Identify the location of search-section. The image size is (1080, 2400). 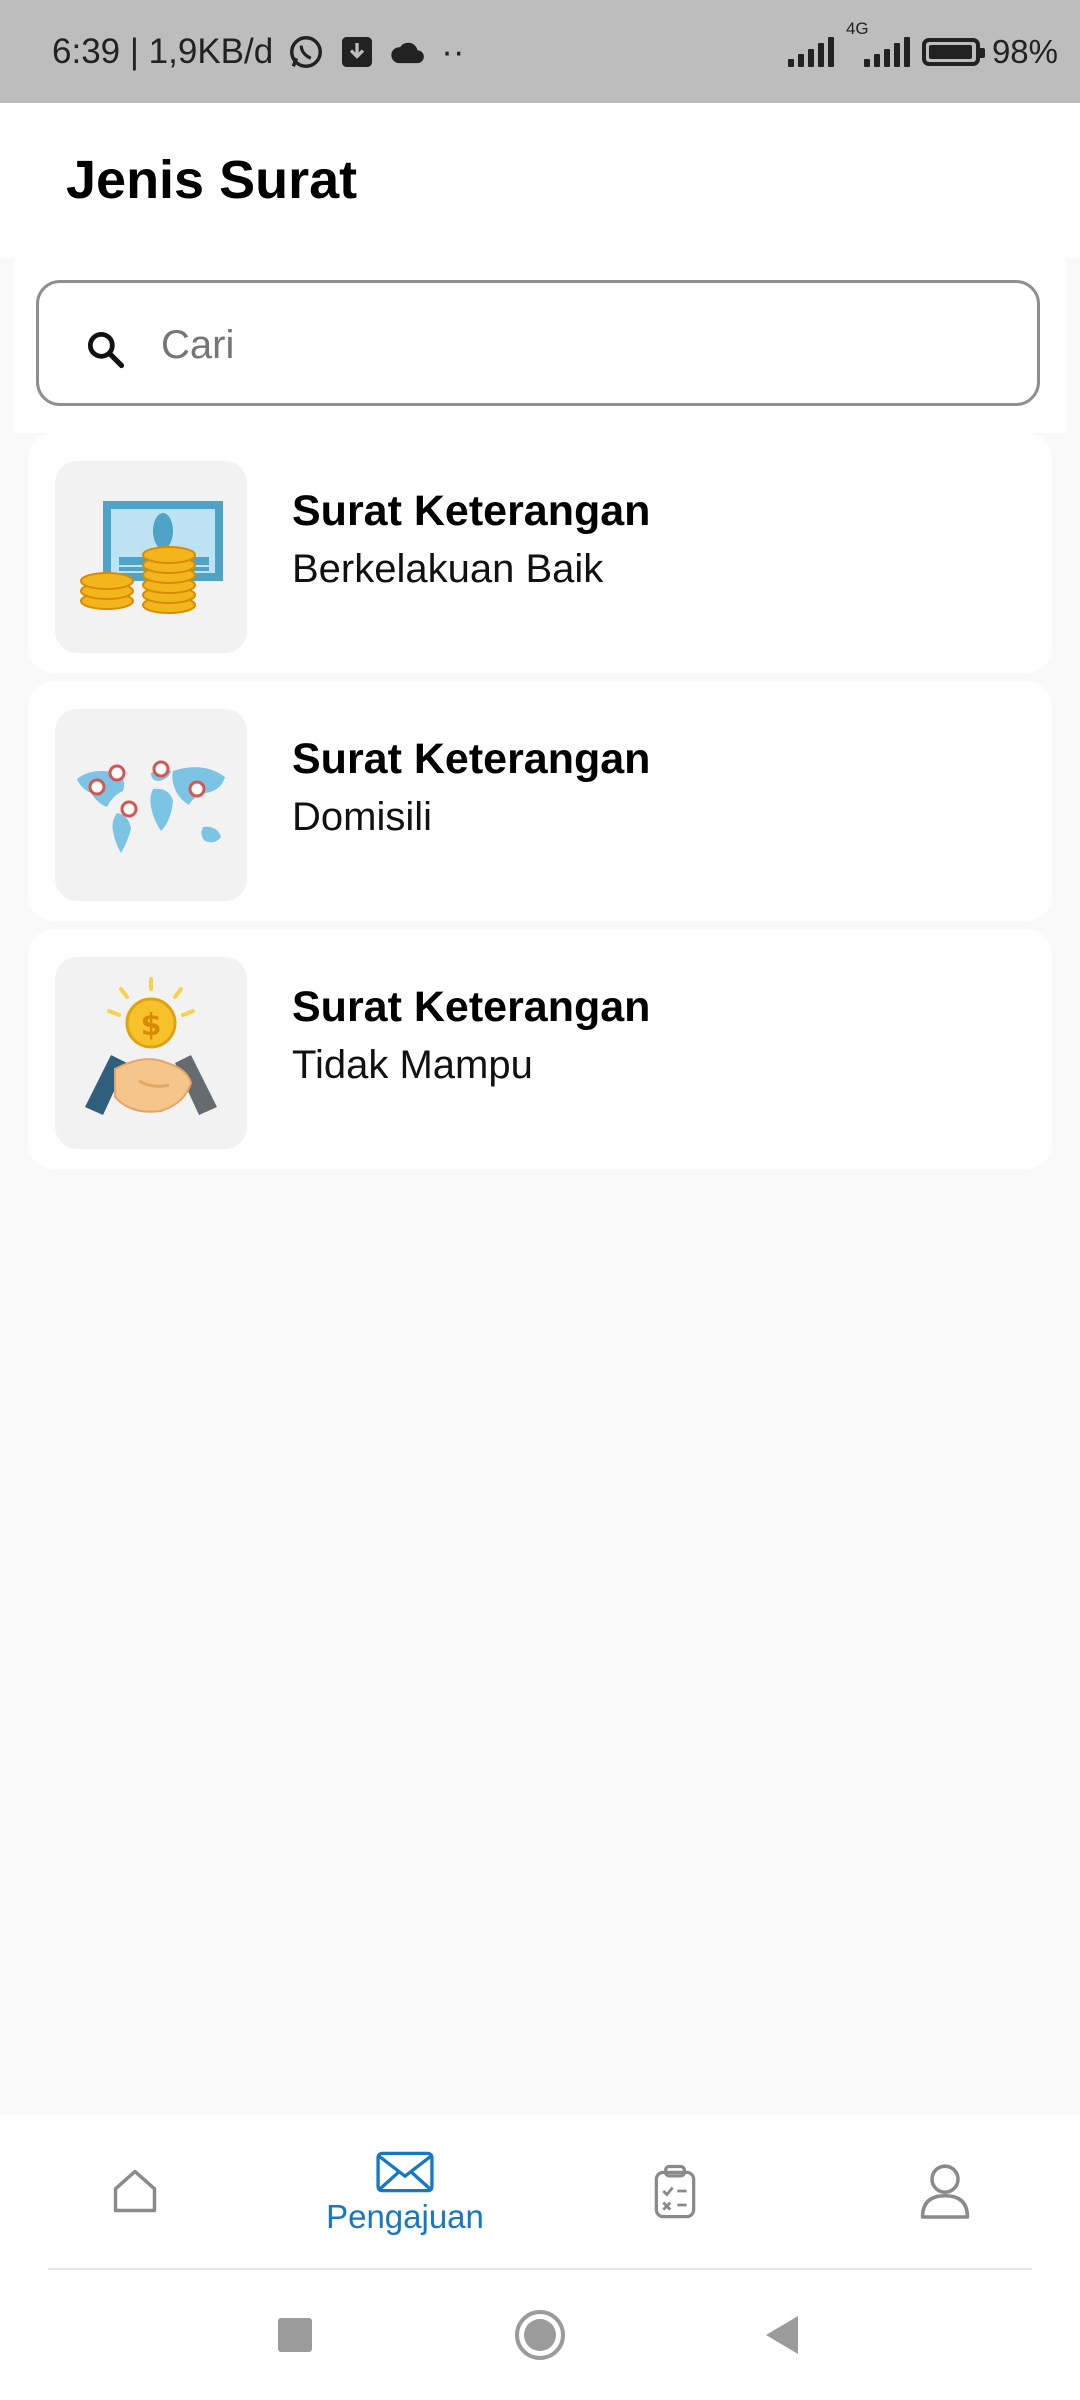
(540, 345).